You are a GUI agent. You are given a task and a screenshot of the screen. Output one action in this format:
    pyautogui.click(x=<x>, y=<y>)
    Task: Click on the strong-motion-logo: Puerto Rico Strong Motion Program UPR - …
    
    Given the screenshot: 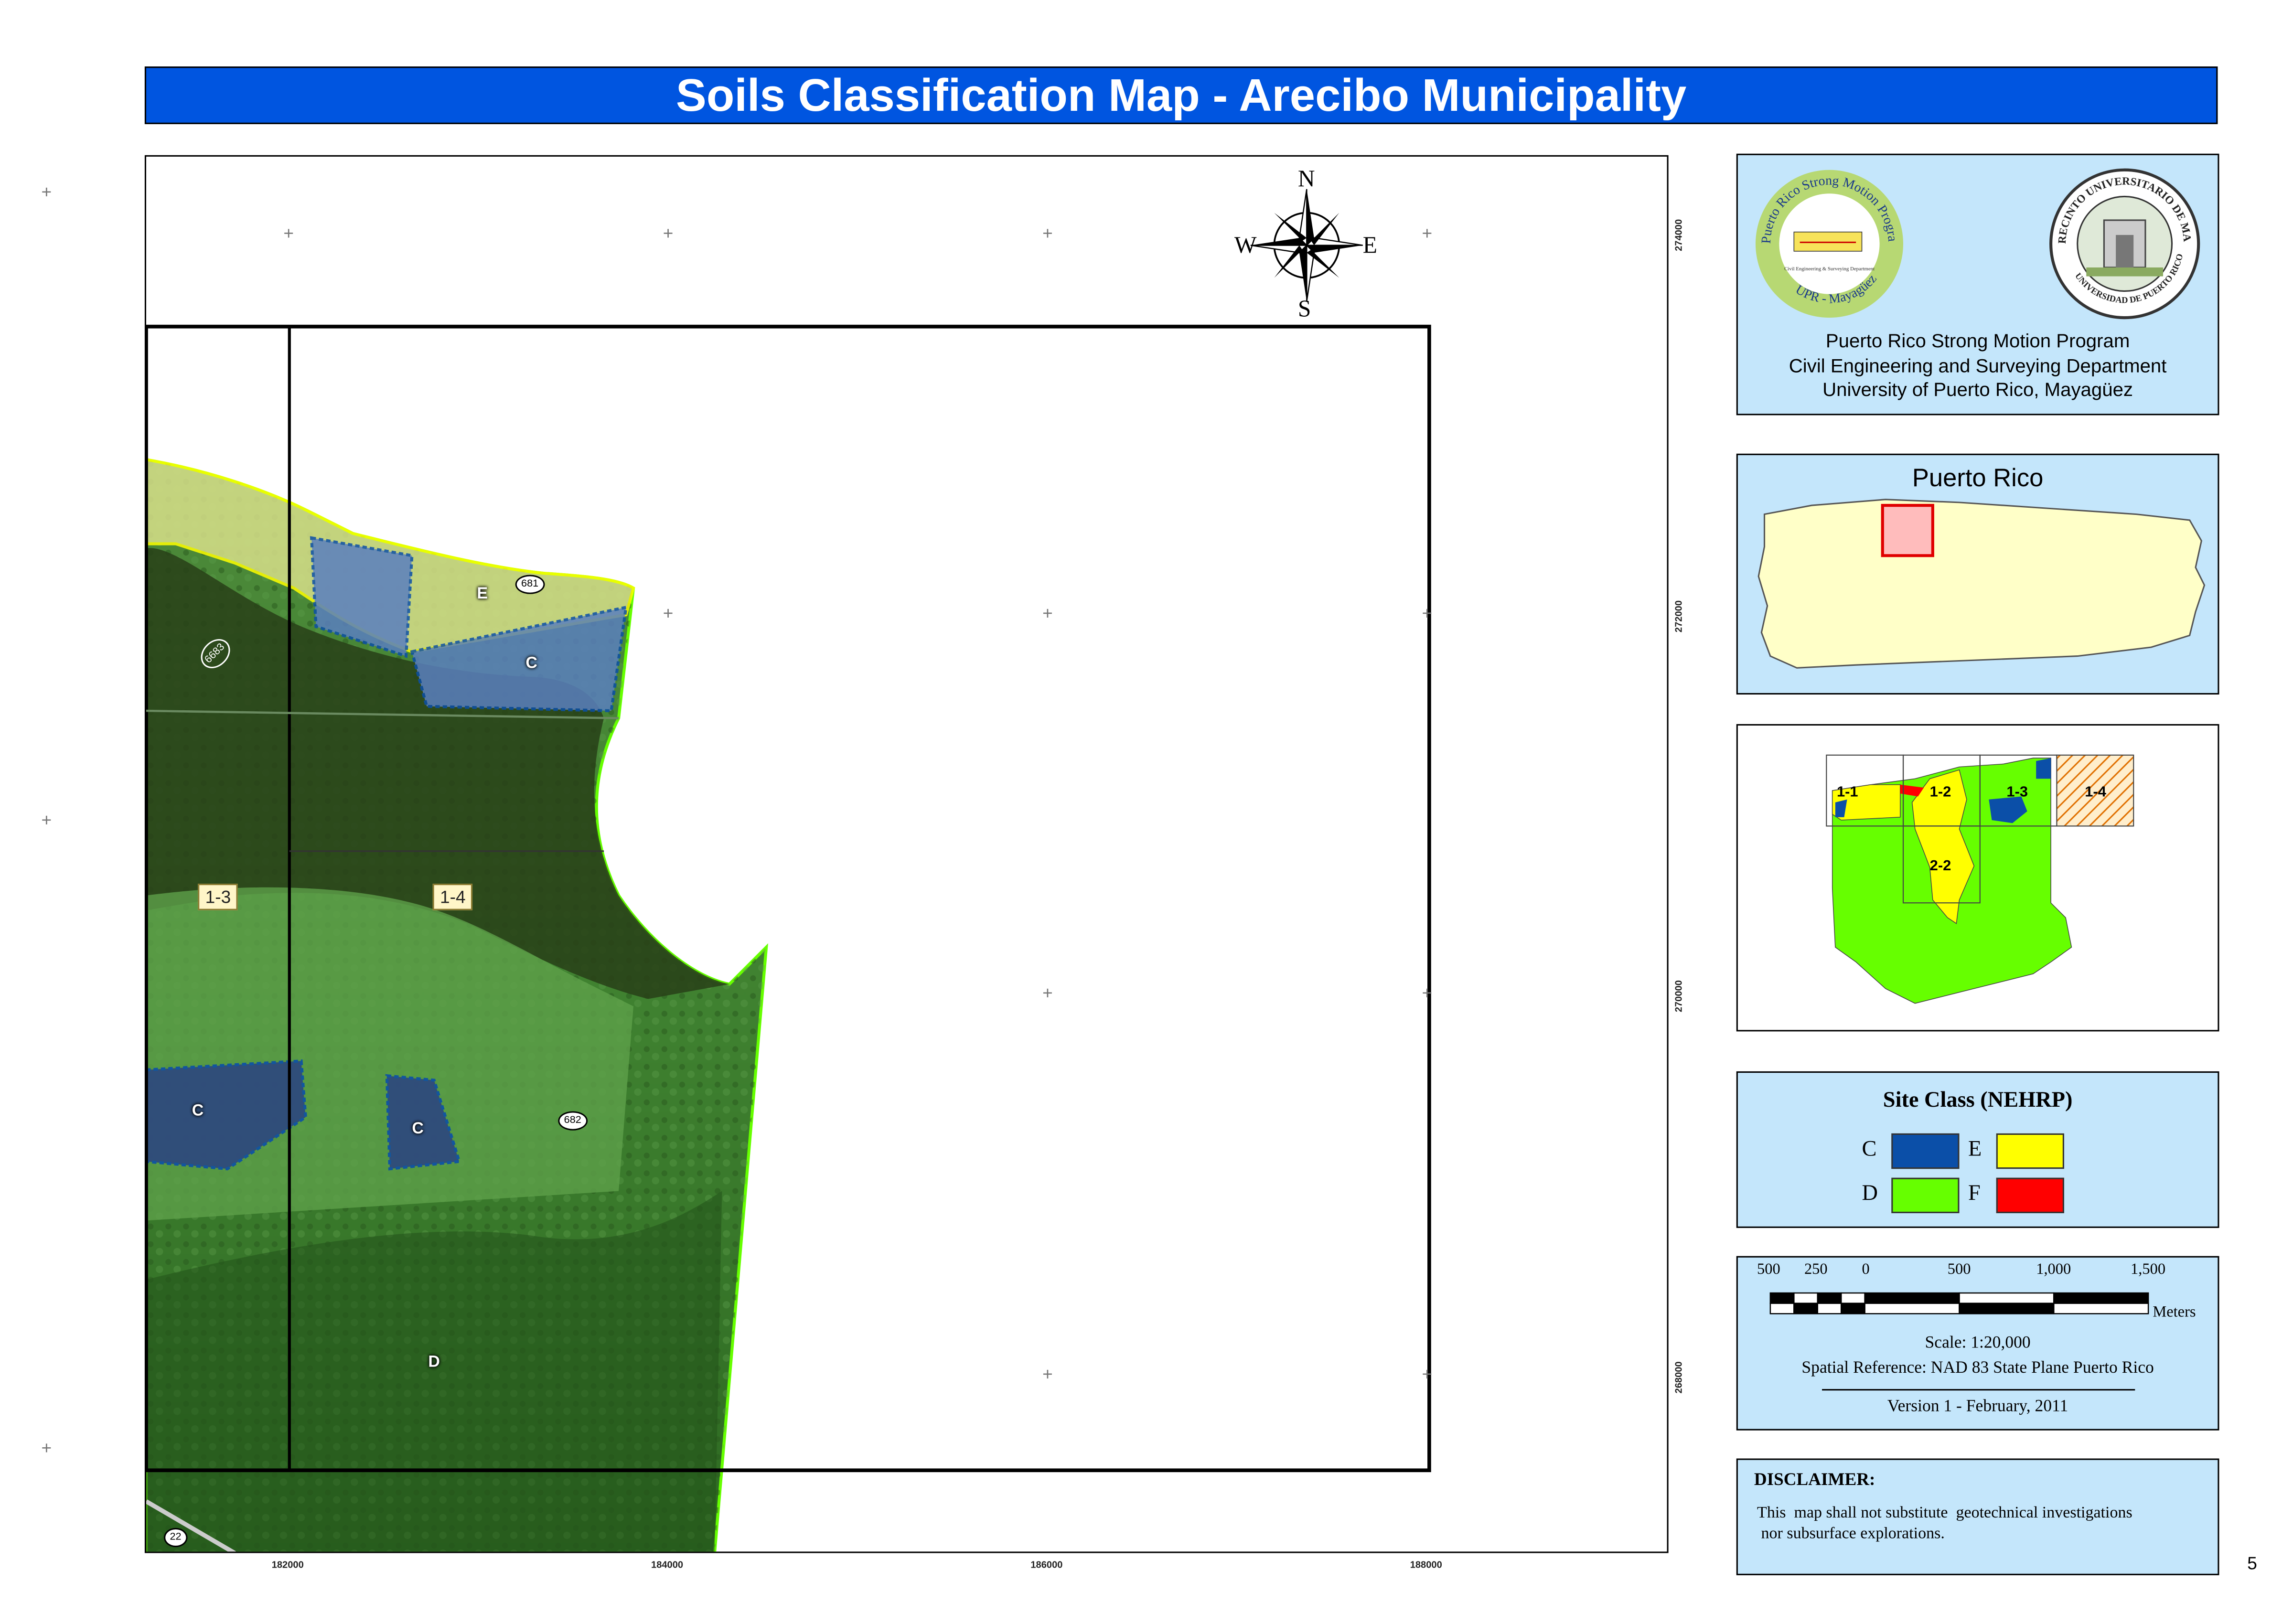 What is the action you would take?
    pyautogui.click(x=1828, y=243)
    